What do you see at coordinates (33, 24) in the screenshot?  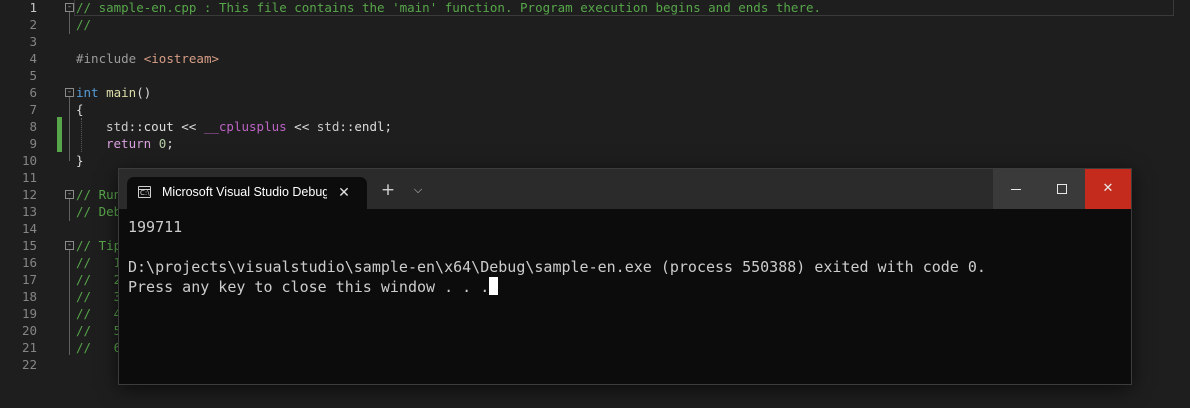 I see `line-number: 2` at bounding box center [33, 24].